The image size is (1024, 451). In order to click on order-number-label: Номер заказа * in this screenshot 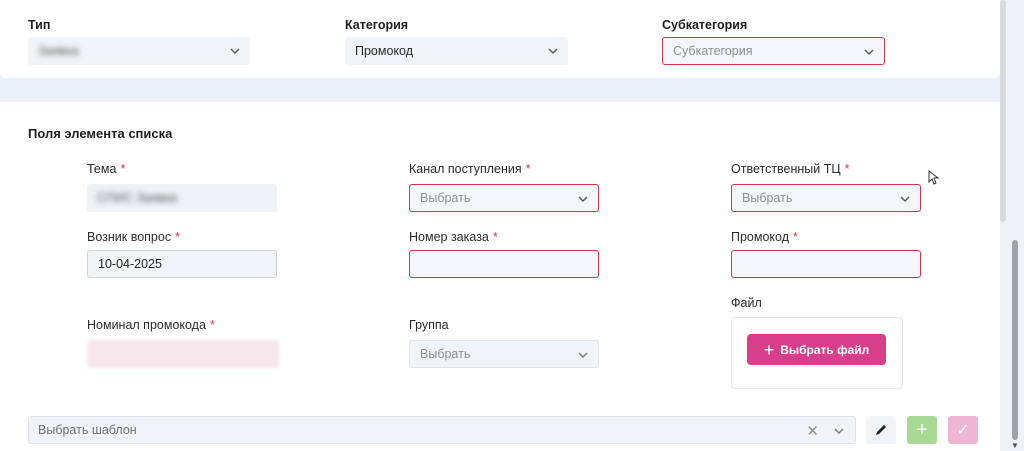, I will do `click(453, 237)`.